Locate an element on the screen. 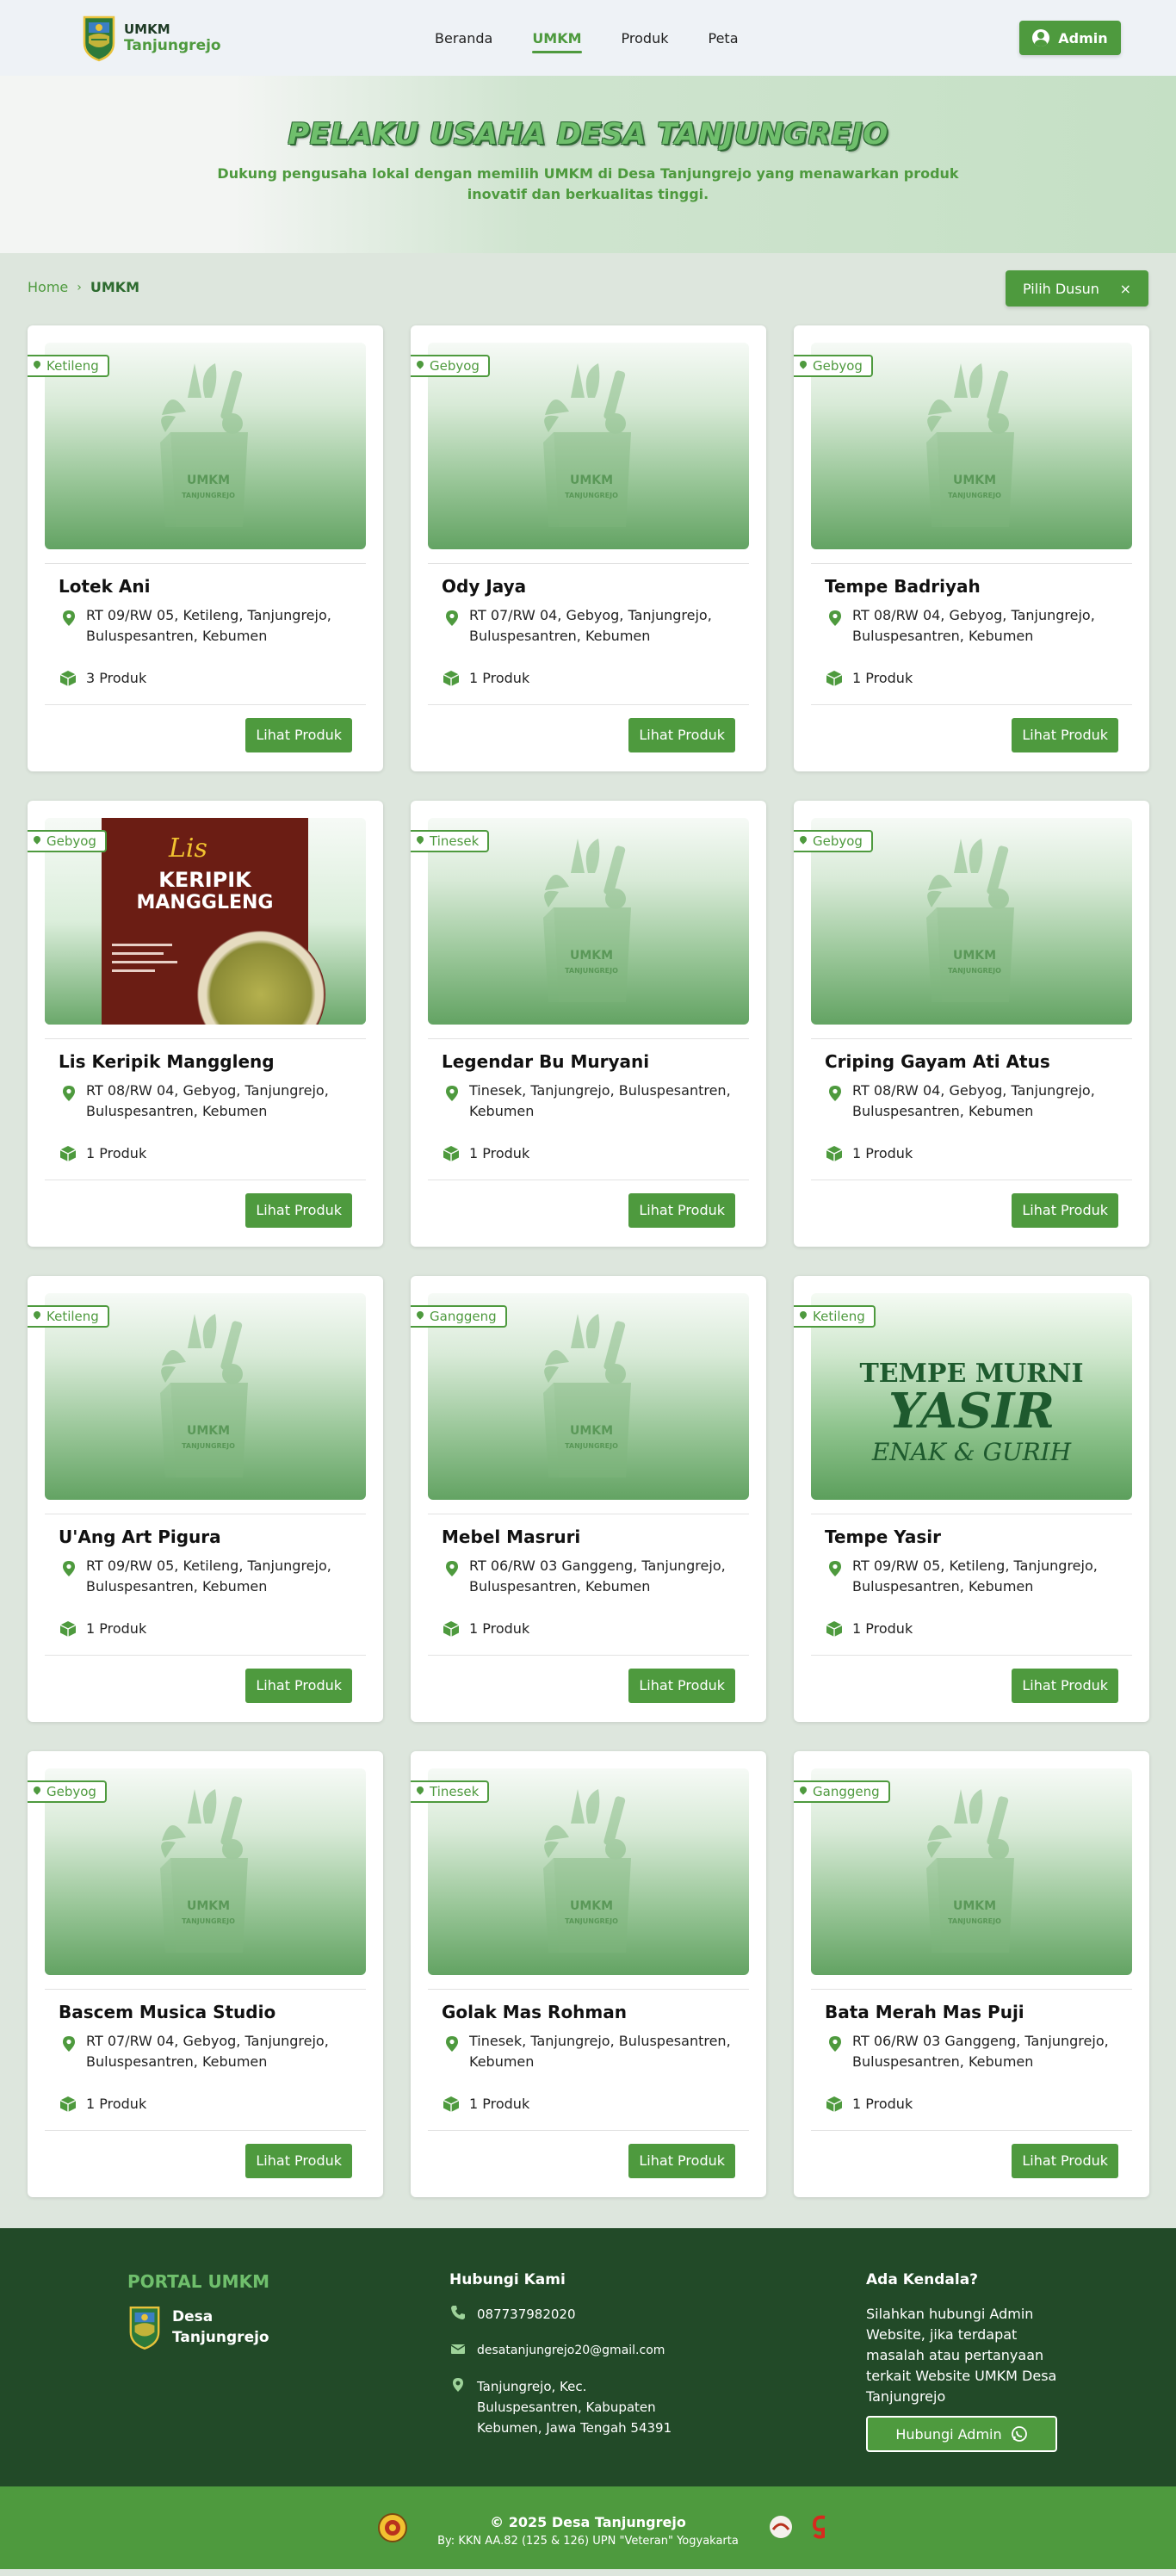 This screenshot has width=1176, height=2576. umkm-name: Ody Jaya is located at coordinates (484, 586).